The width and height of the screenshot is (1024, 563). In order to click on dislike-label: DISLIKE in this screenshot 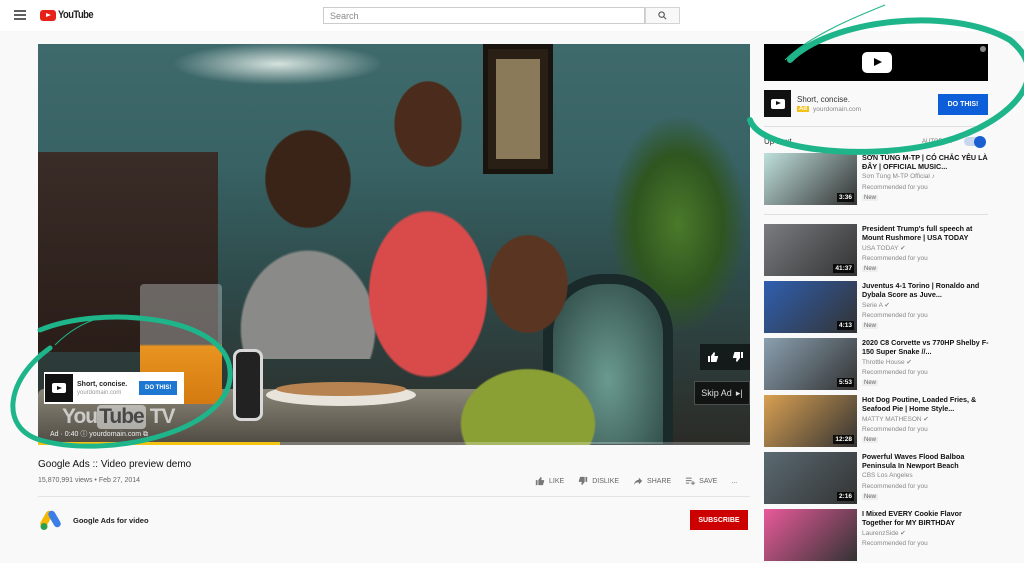, I will do `click(606, 481)`.